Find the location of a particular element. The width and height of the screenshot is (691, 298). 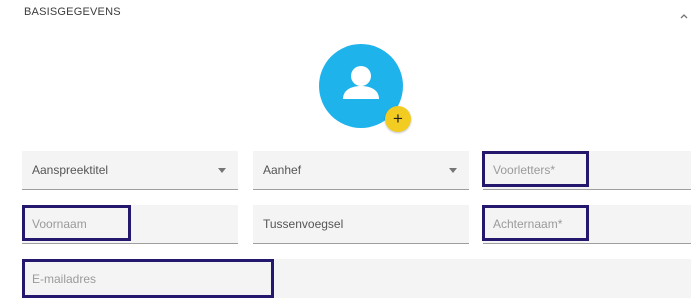

aanhef-select: Aanhef is located at coordinates (361, 170).